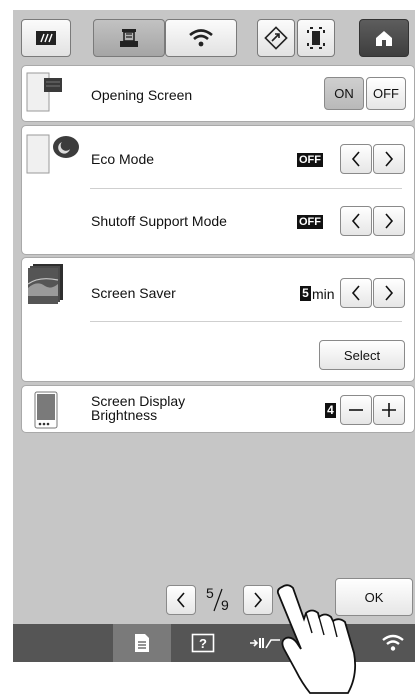 The height and width of the screenshot is (696, 415). I want to click on diamond-arrow-icon, so click(276, 38).